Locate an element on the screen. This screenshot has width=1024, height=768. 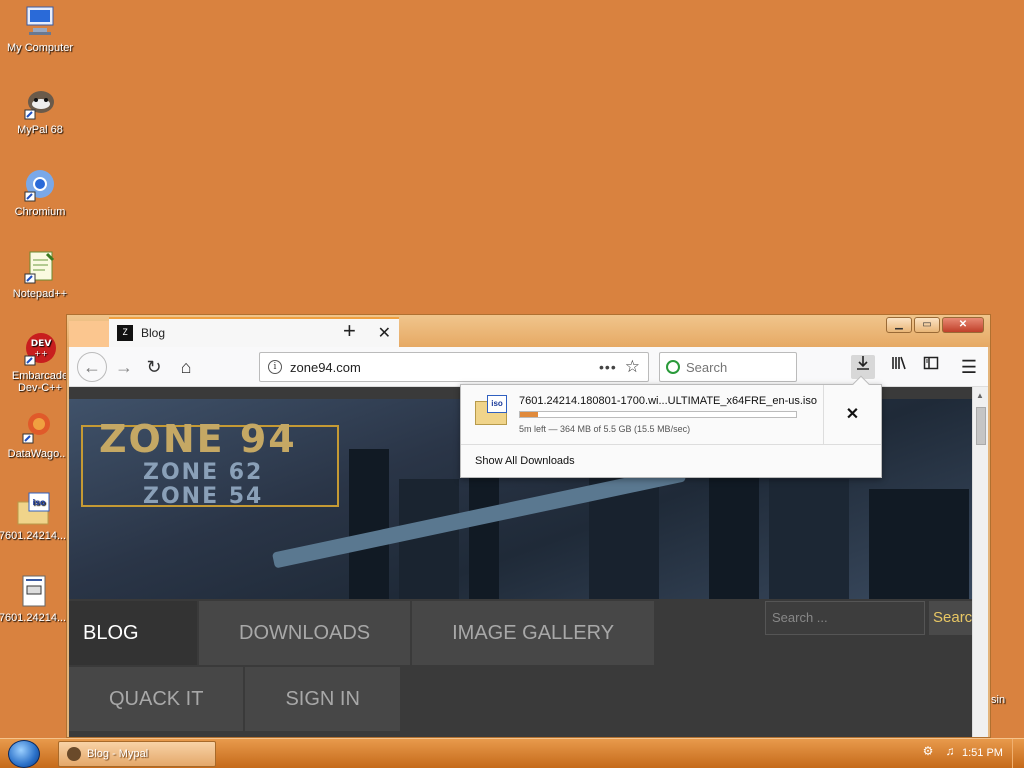
search-engine-icon is located at coordinates (673, 367).